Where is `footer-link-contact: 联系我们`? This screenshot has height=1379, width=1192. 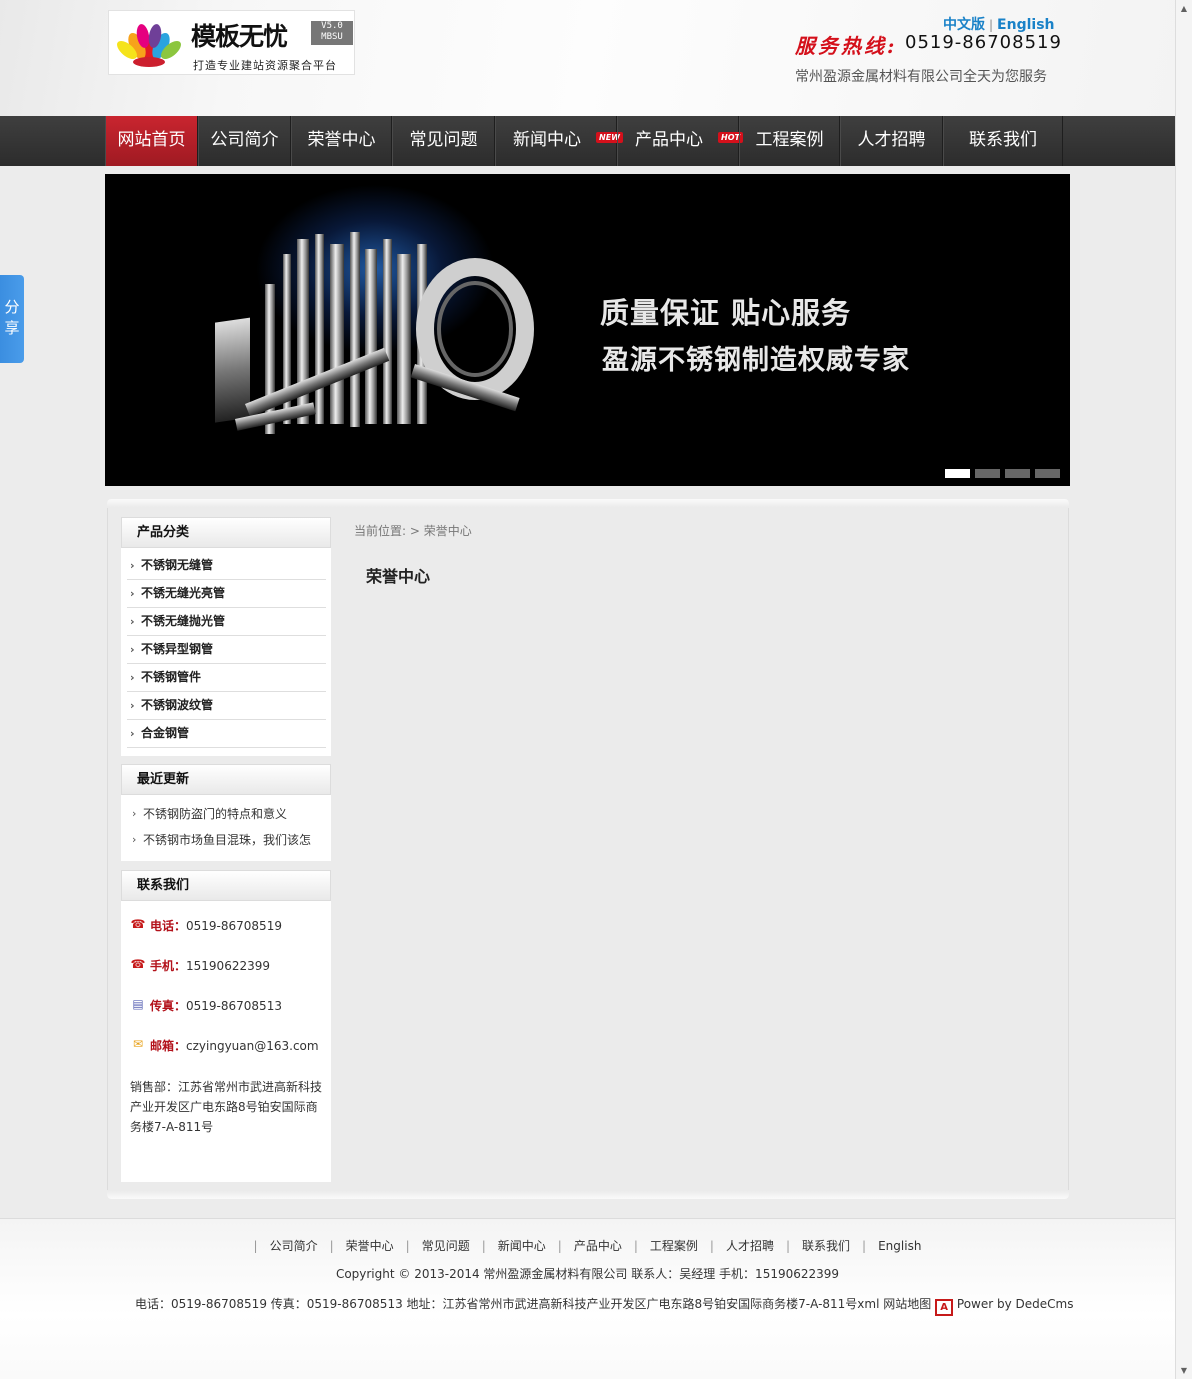
footer-link-contact: 联系我们 is located at coordinates (826, 1246).